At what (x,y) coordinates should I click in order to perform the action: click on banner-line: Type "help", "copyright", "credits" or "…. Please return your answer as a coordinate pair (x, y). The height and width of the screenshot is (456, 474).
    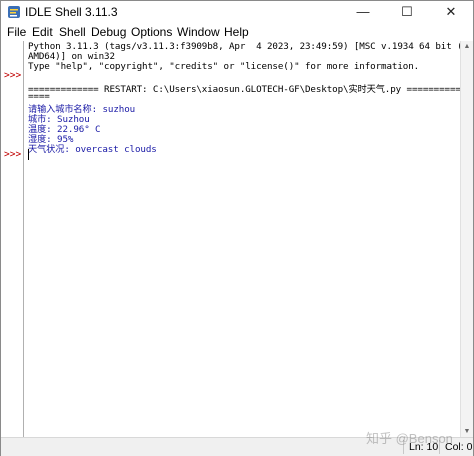
    Looking at the image, I should click on (224, 66).